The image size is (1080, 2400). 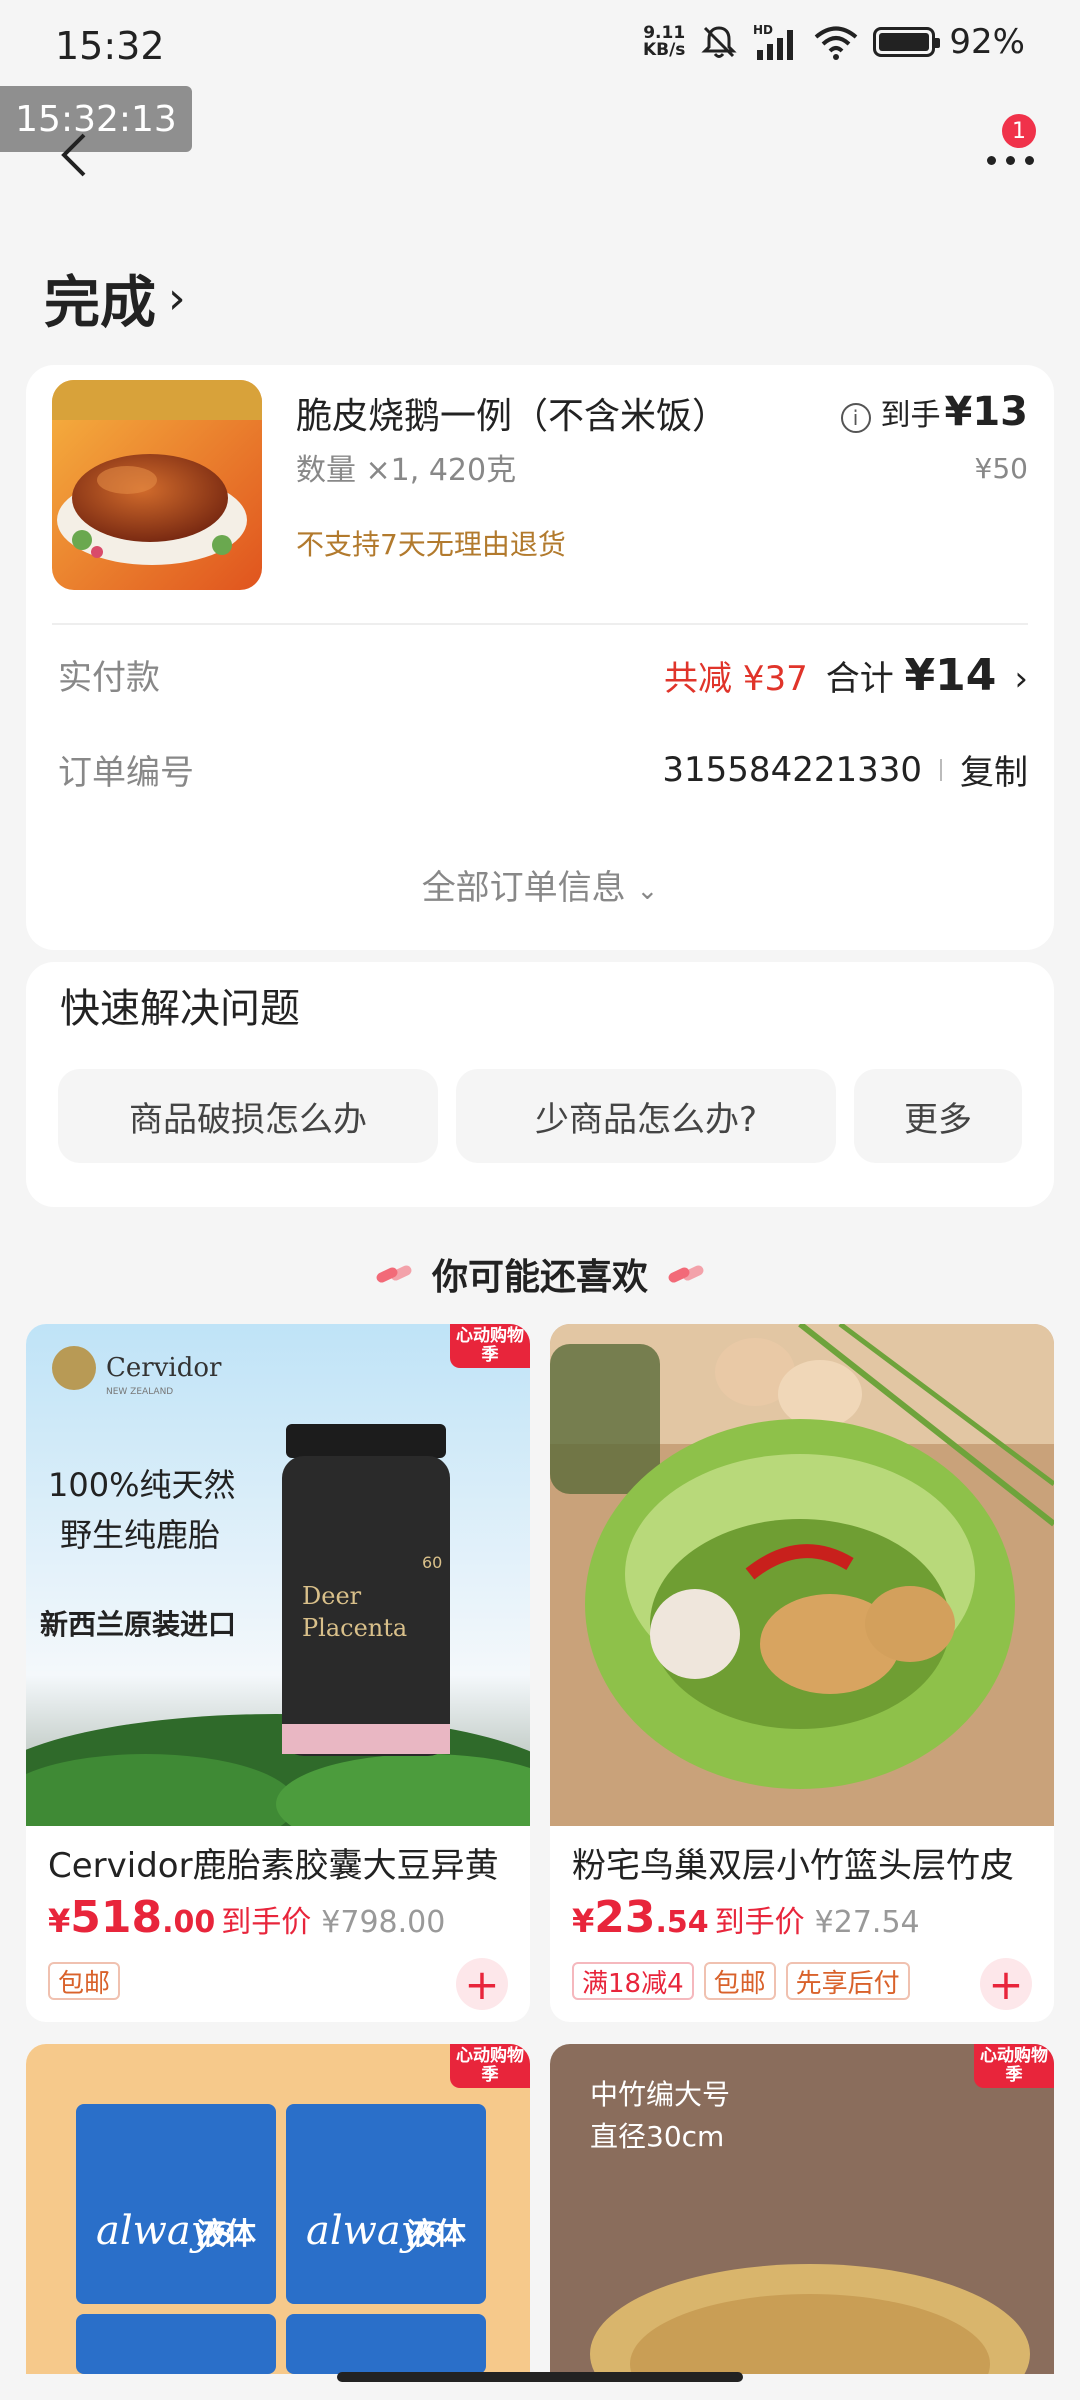 I want to click on payment-label: 实付款, so click(x=109, y=678).